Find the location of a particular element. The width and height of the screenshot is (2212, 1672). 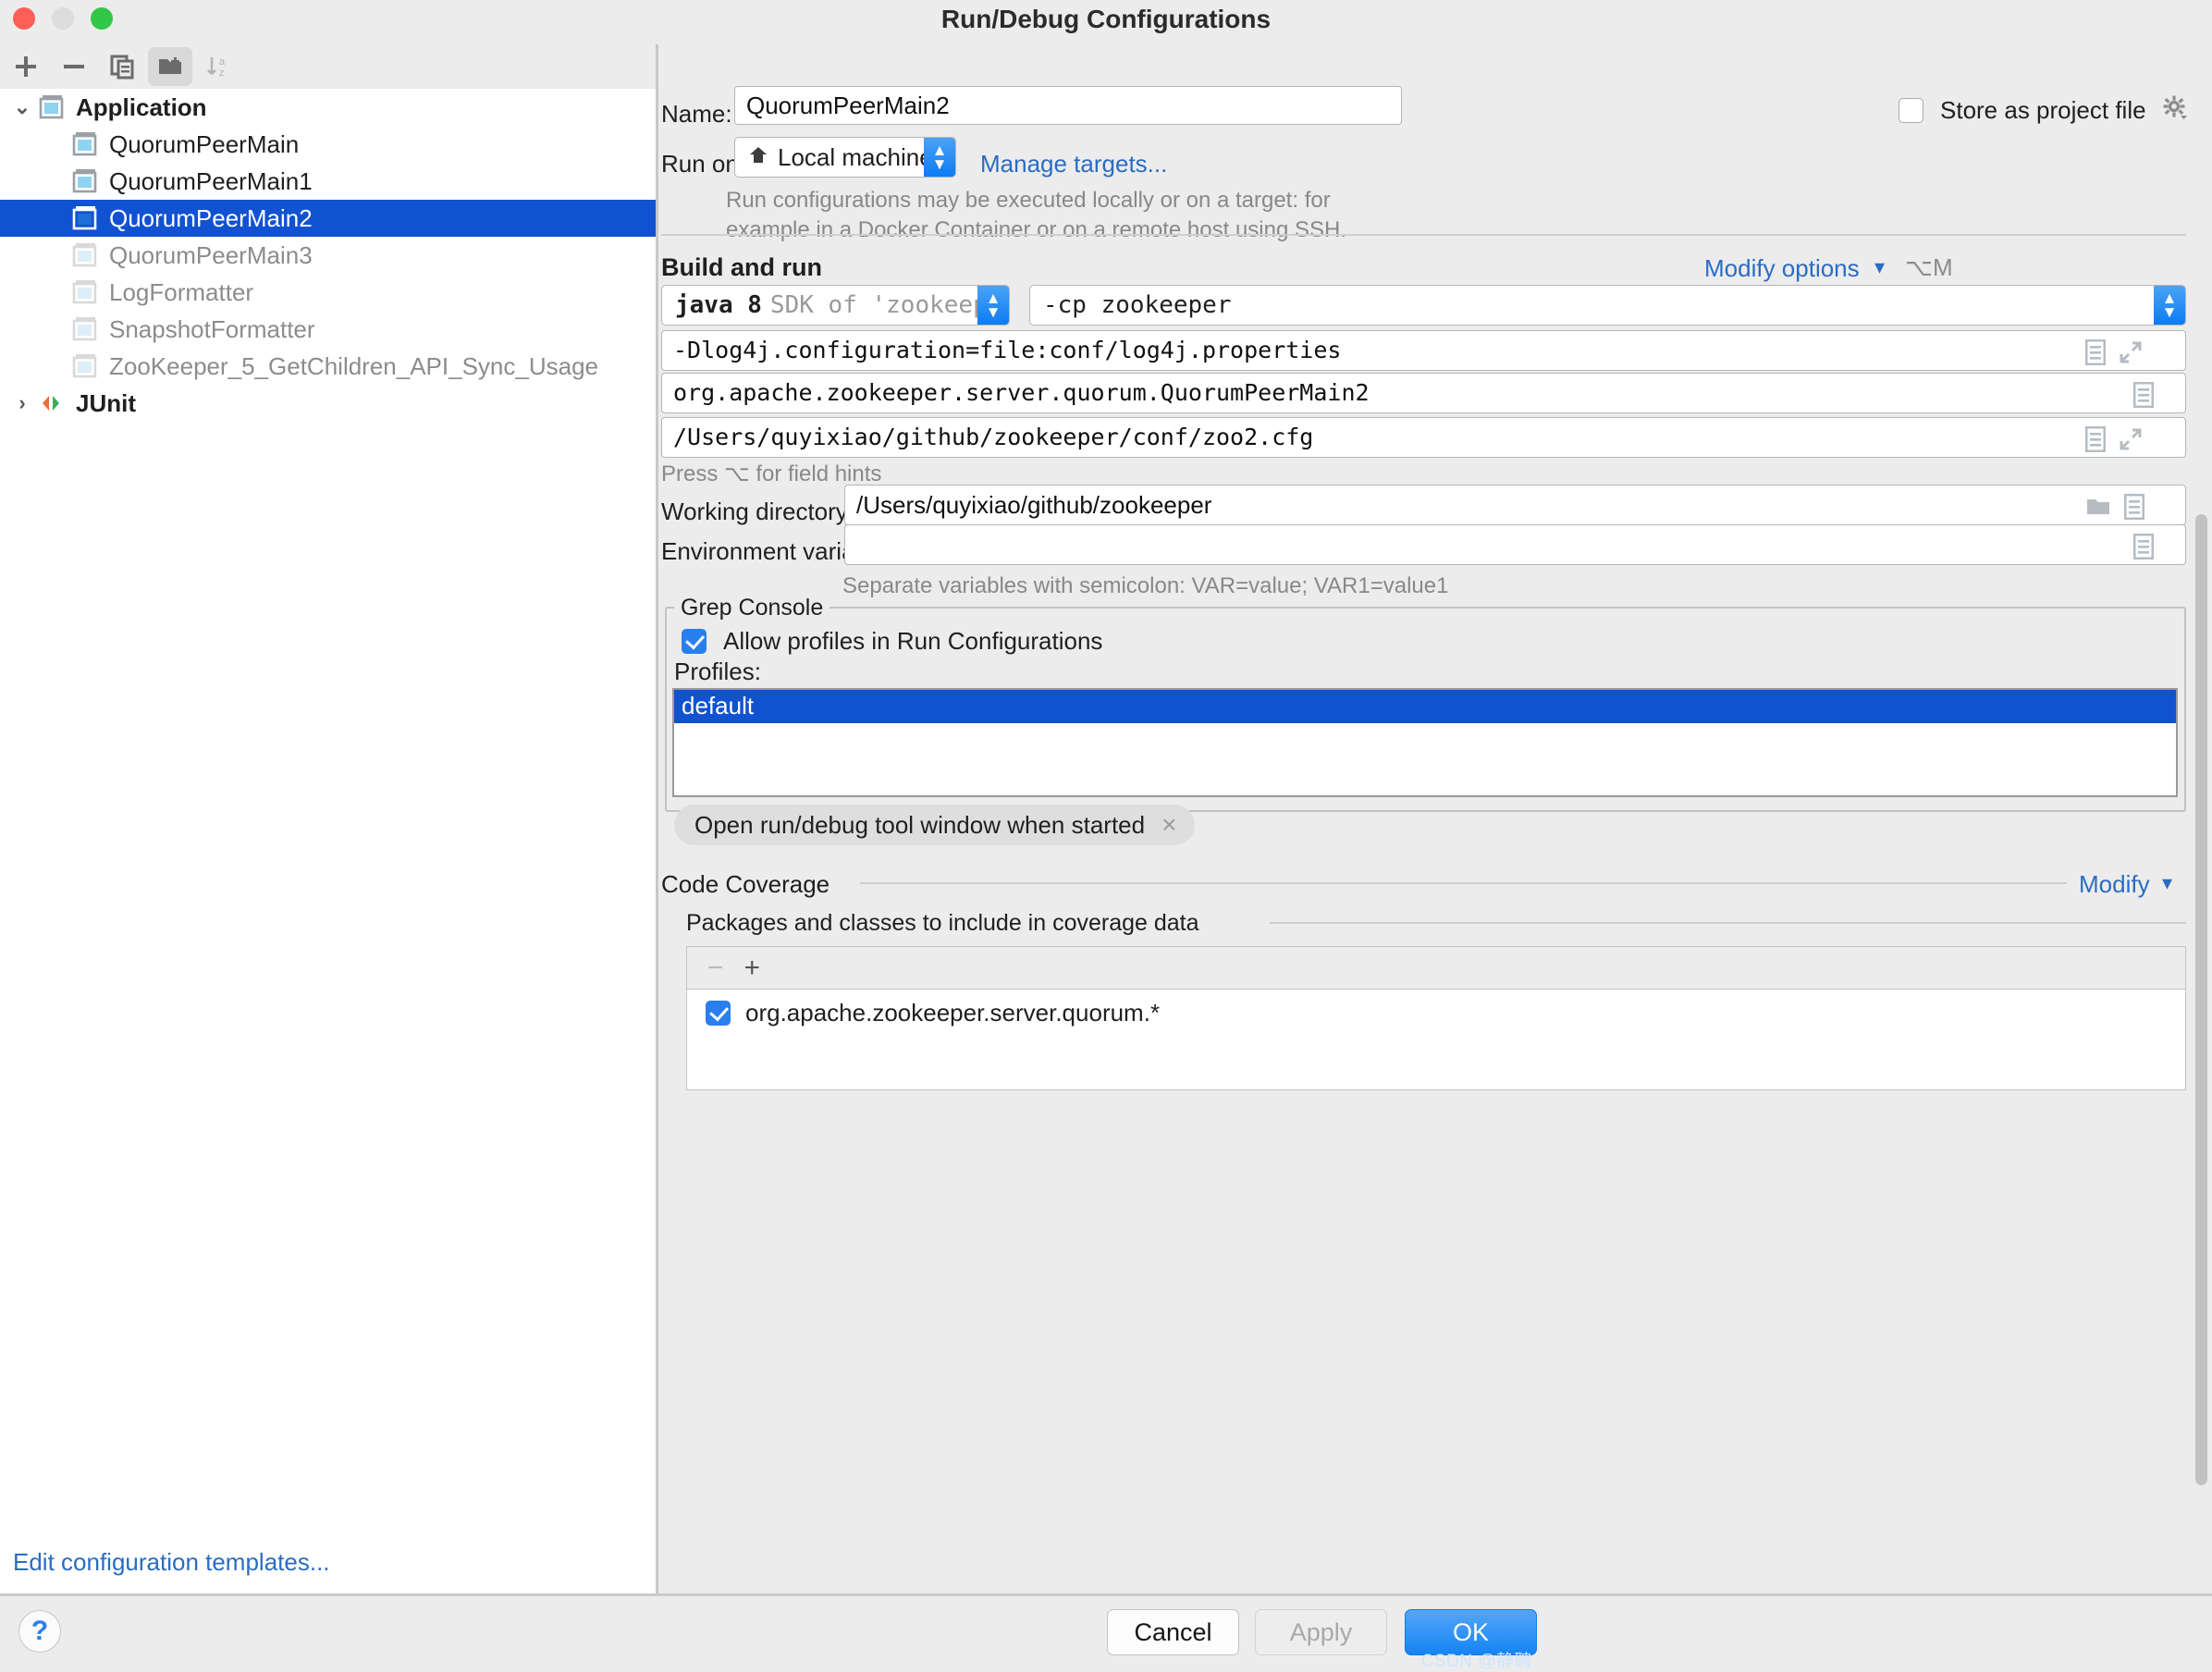

profiles-list: default is located at coordinates (1425, 742).